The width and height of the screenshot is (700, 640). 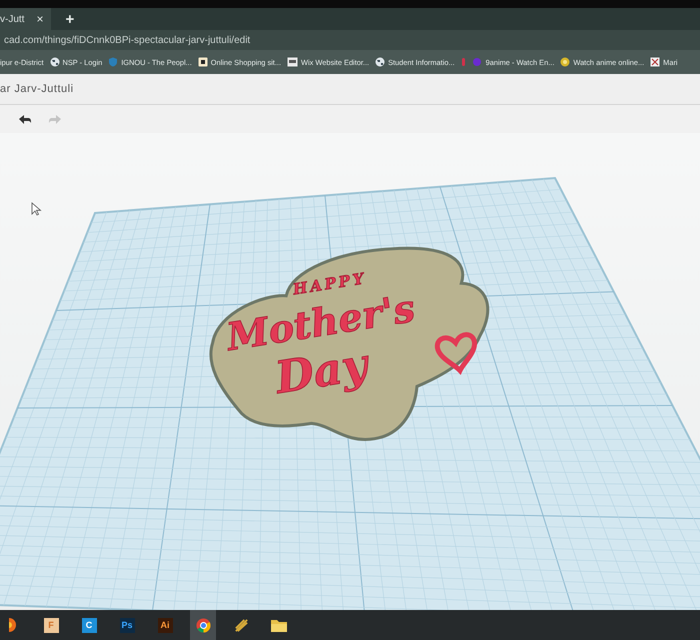 I want to click on tab-title: v-Jutt, so click(x=12, y=19).